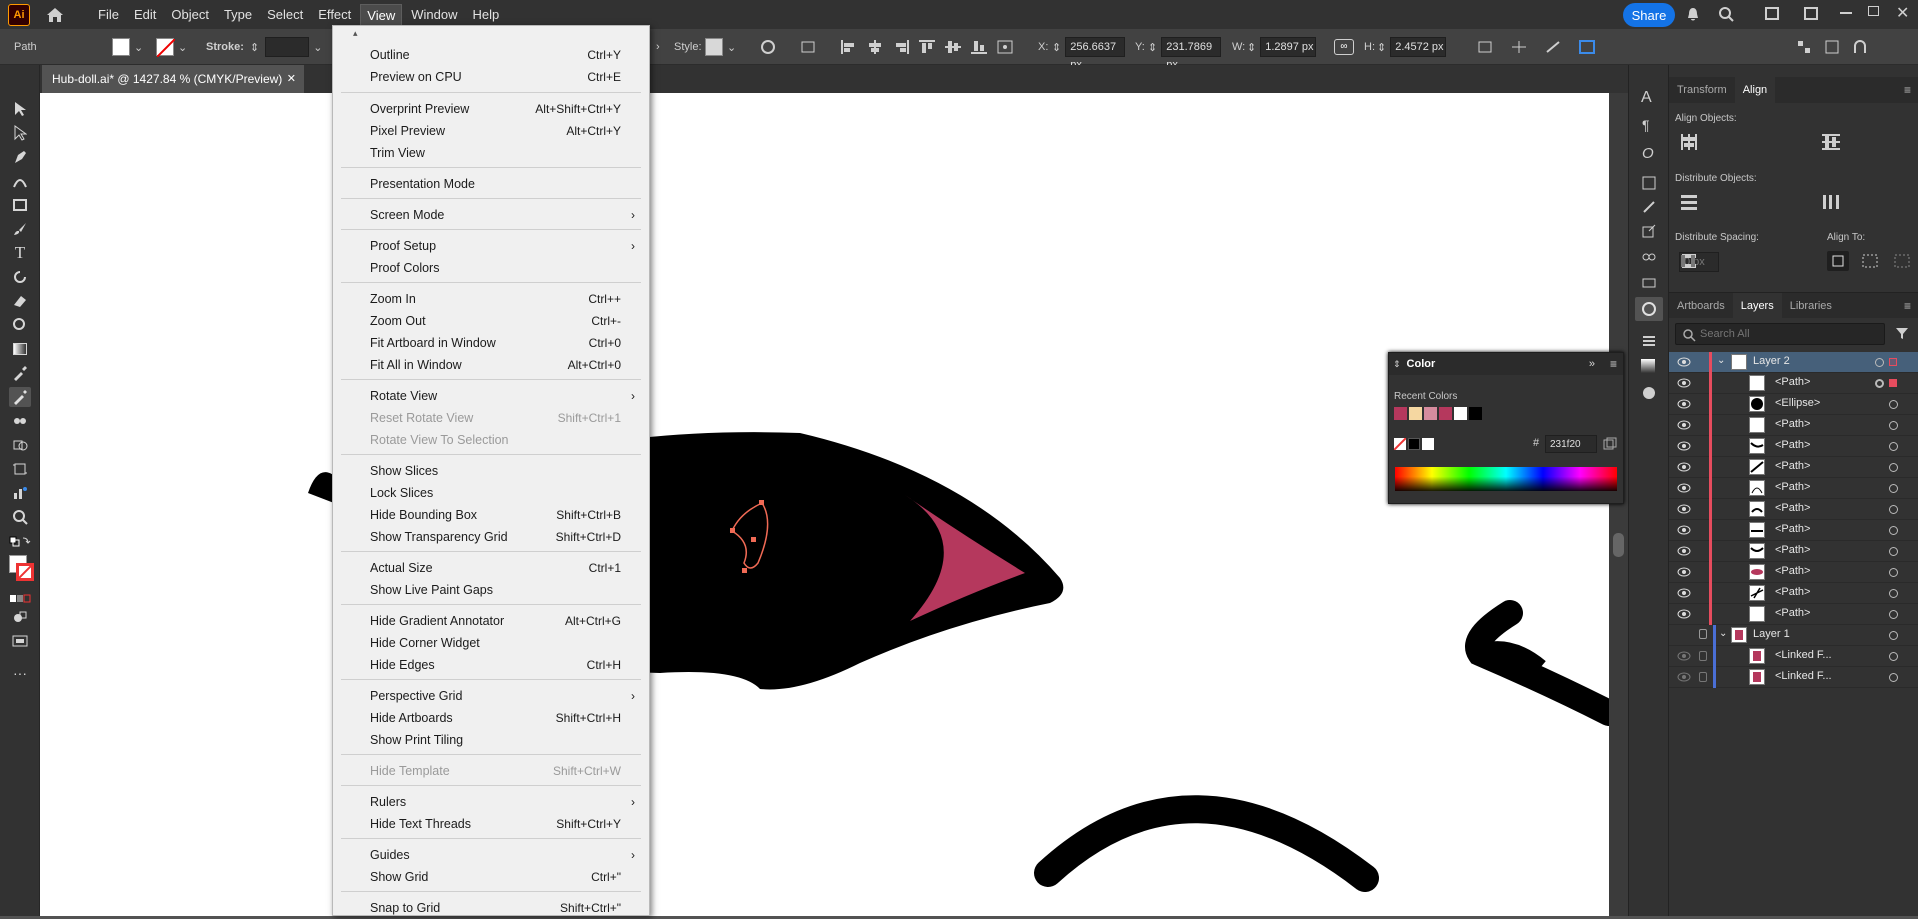 This screenshot has height=919, width=1918. I want to click on menu-item-fit-all: Fit All in Window Alt+Ctrl+0, so click(491, 365).